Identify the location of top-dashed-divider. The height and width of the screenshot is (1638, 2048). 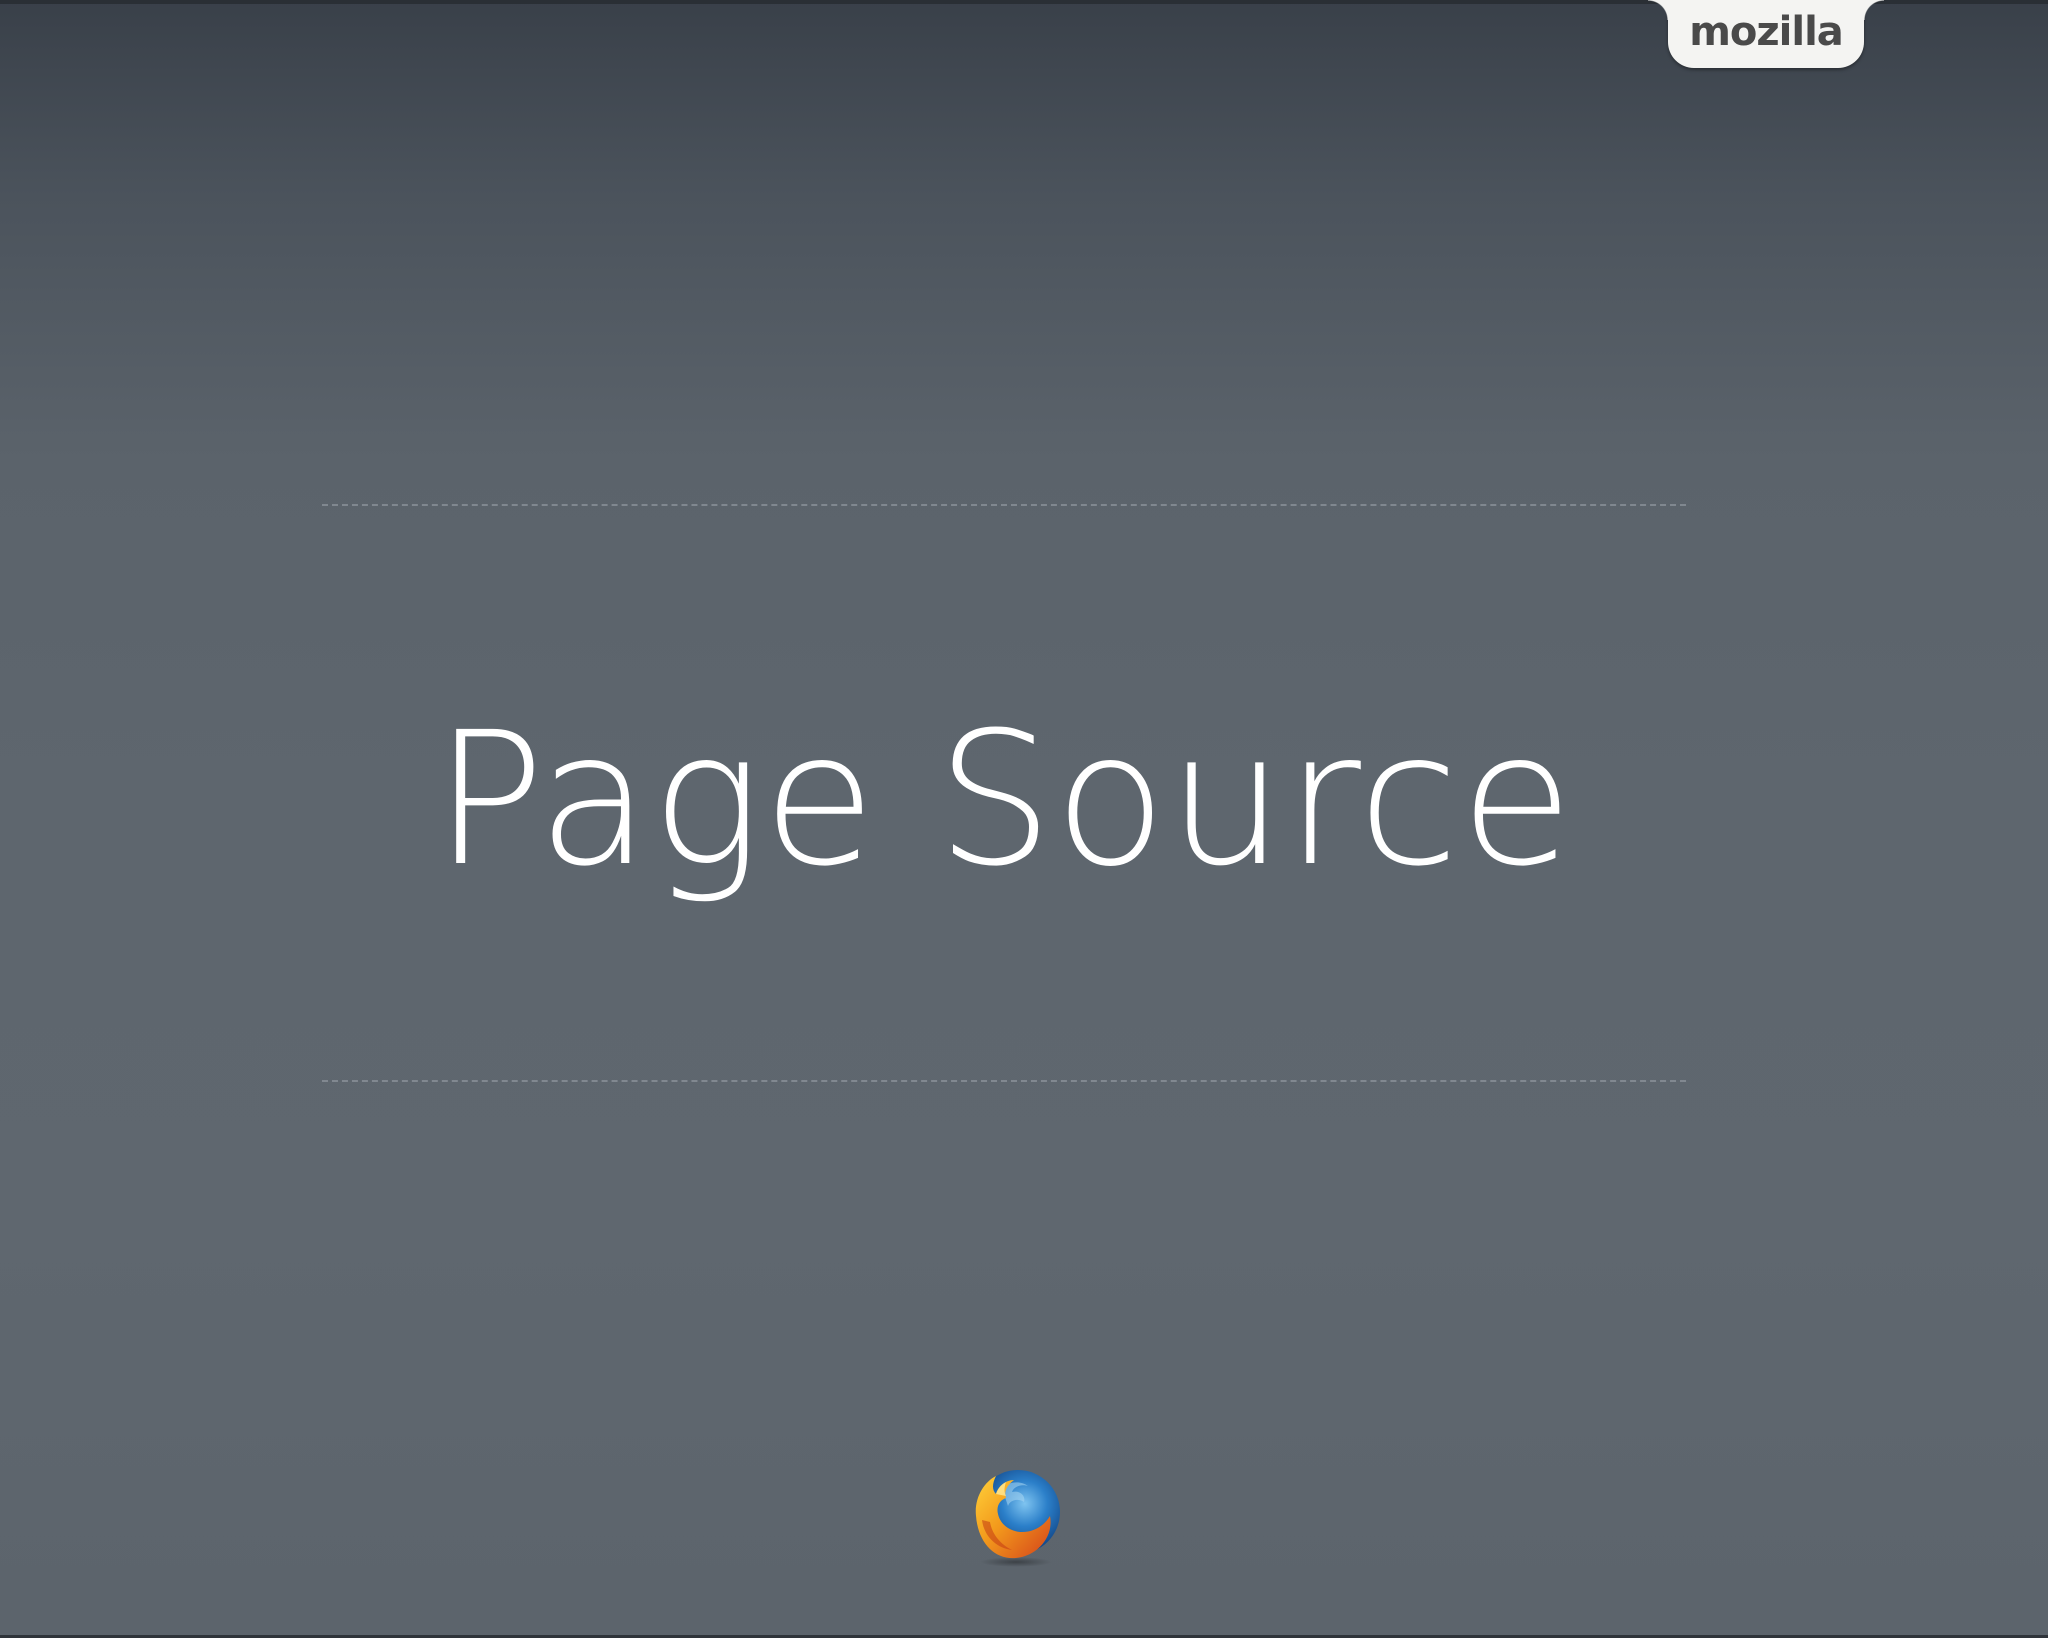
(1004, 505).